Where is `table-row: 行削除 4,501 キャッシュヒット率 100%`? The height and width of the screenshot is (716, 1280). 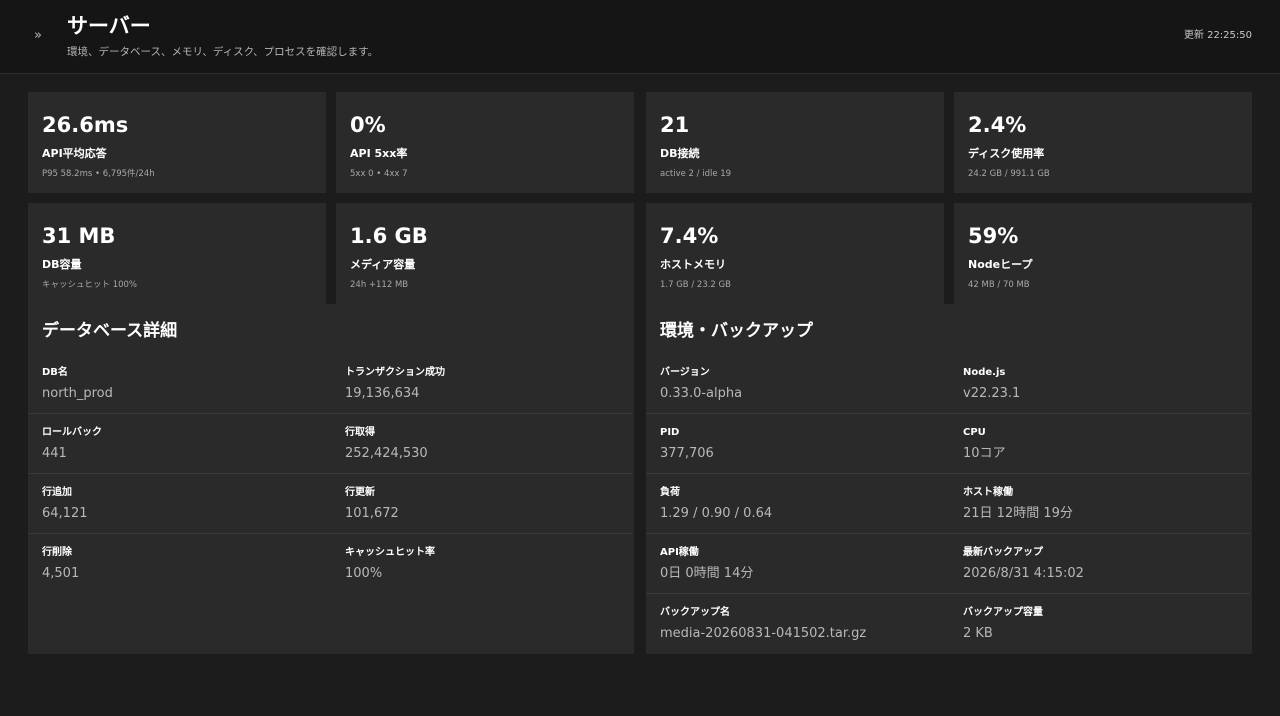
table-row: 行削除 4,501 キャッシュヒット率 100% is located at coordinates (330, 564).